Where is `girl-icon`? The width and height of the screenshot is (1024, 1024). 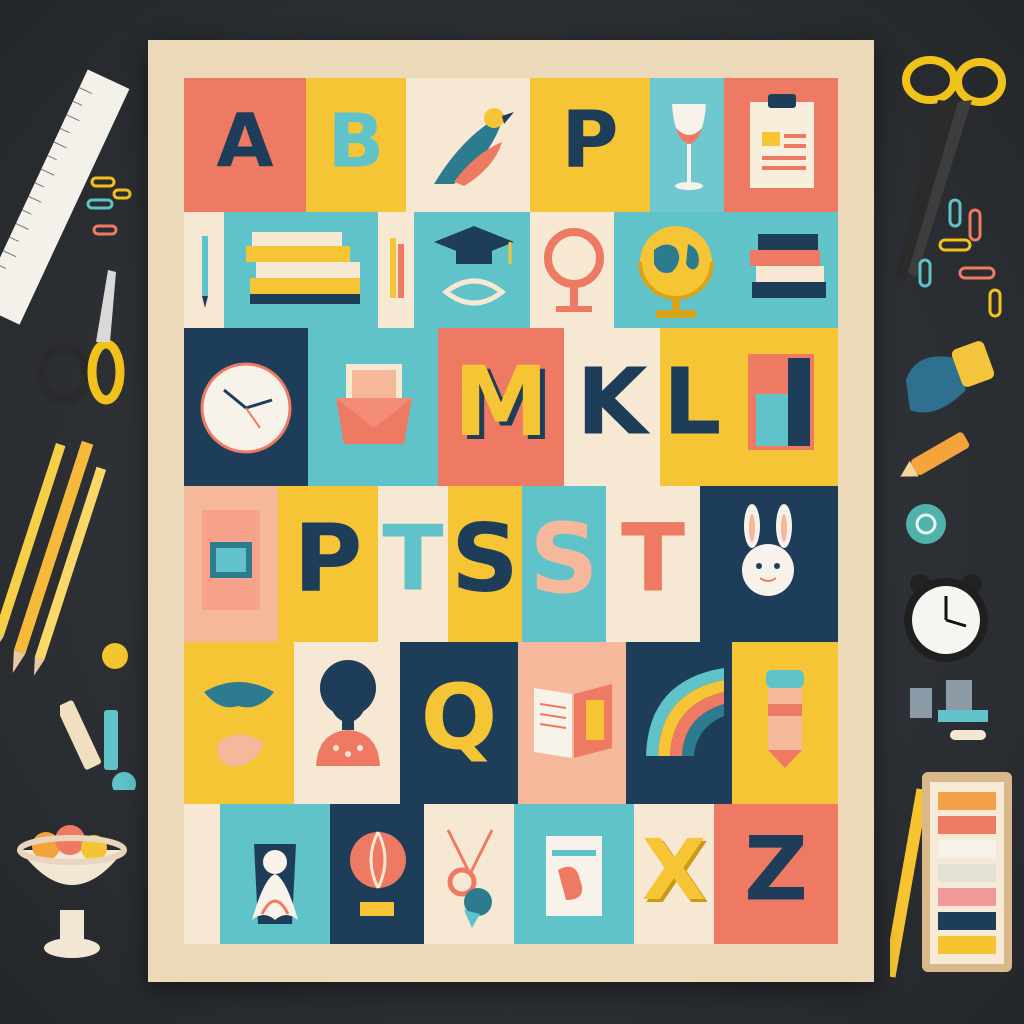 girl-icon is located at coordinates (348, 713).